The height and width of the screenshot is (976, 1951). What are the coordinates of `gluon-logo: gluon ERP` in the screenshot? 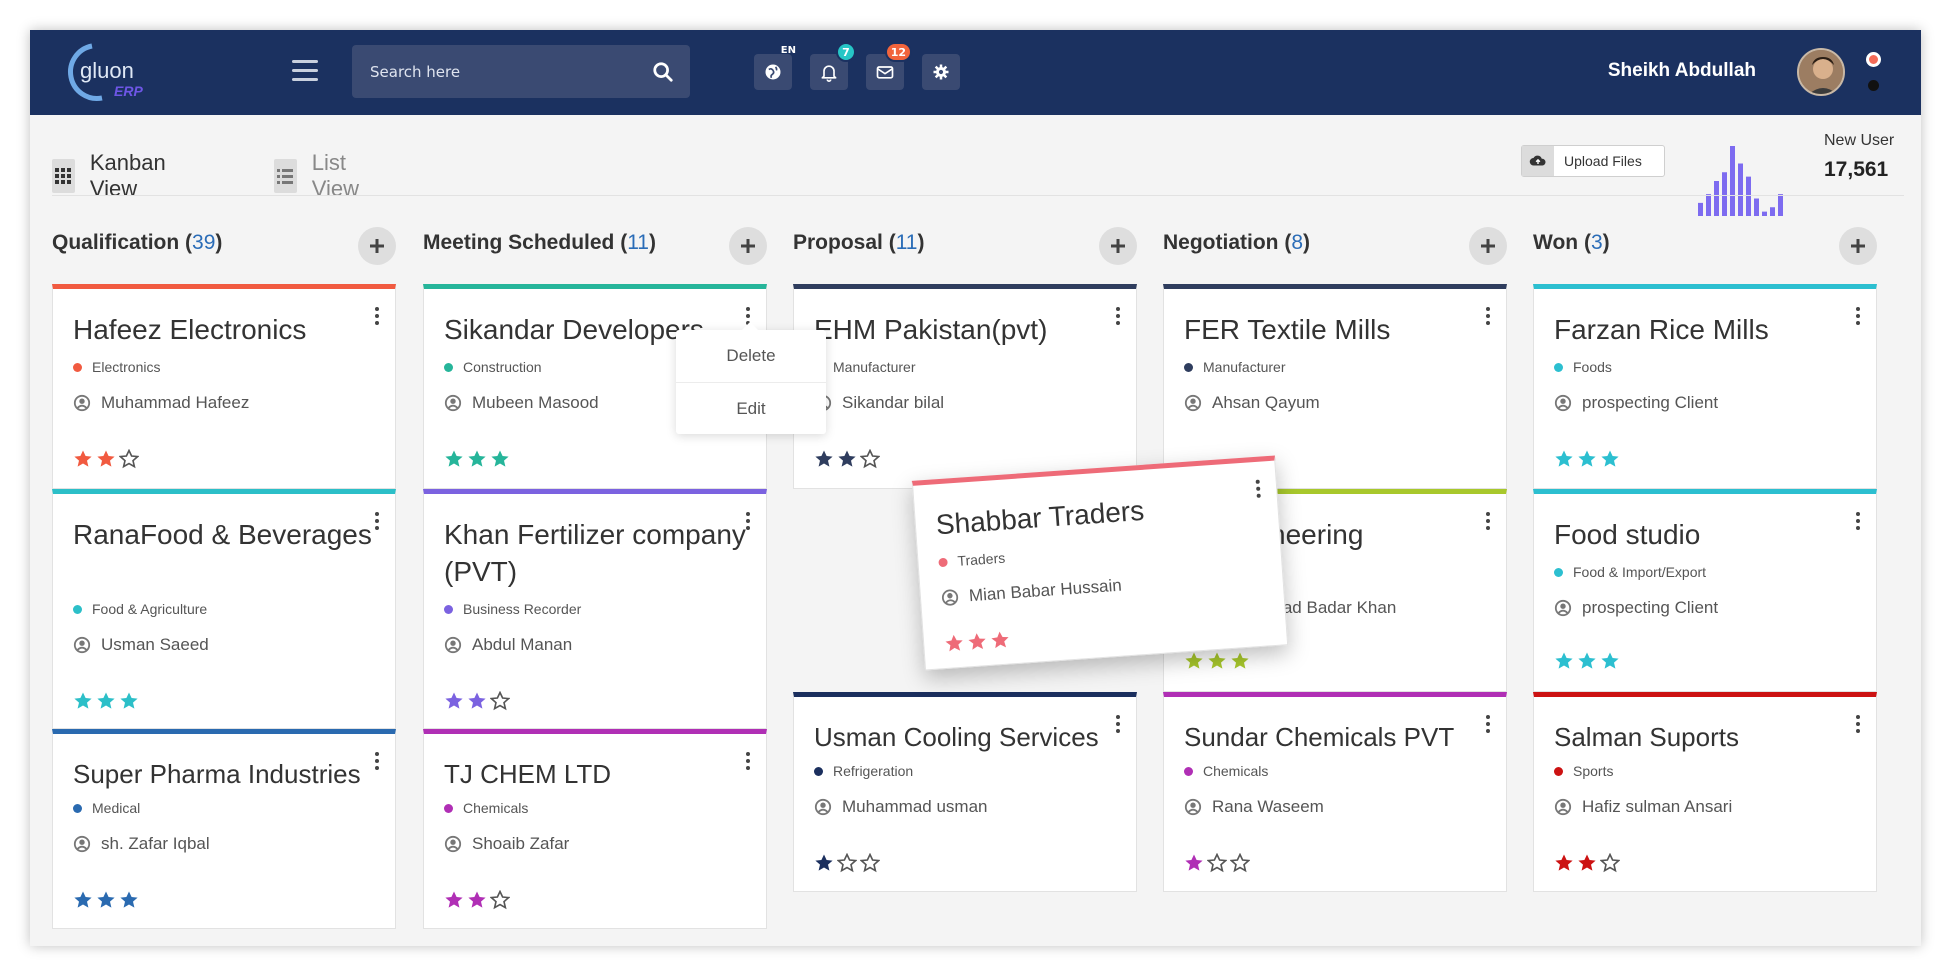 It's located at (112, 73).